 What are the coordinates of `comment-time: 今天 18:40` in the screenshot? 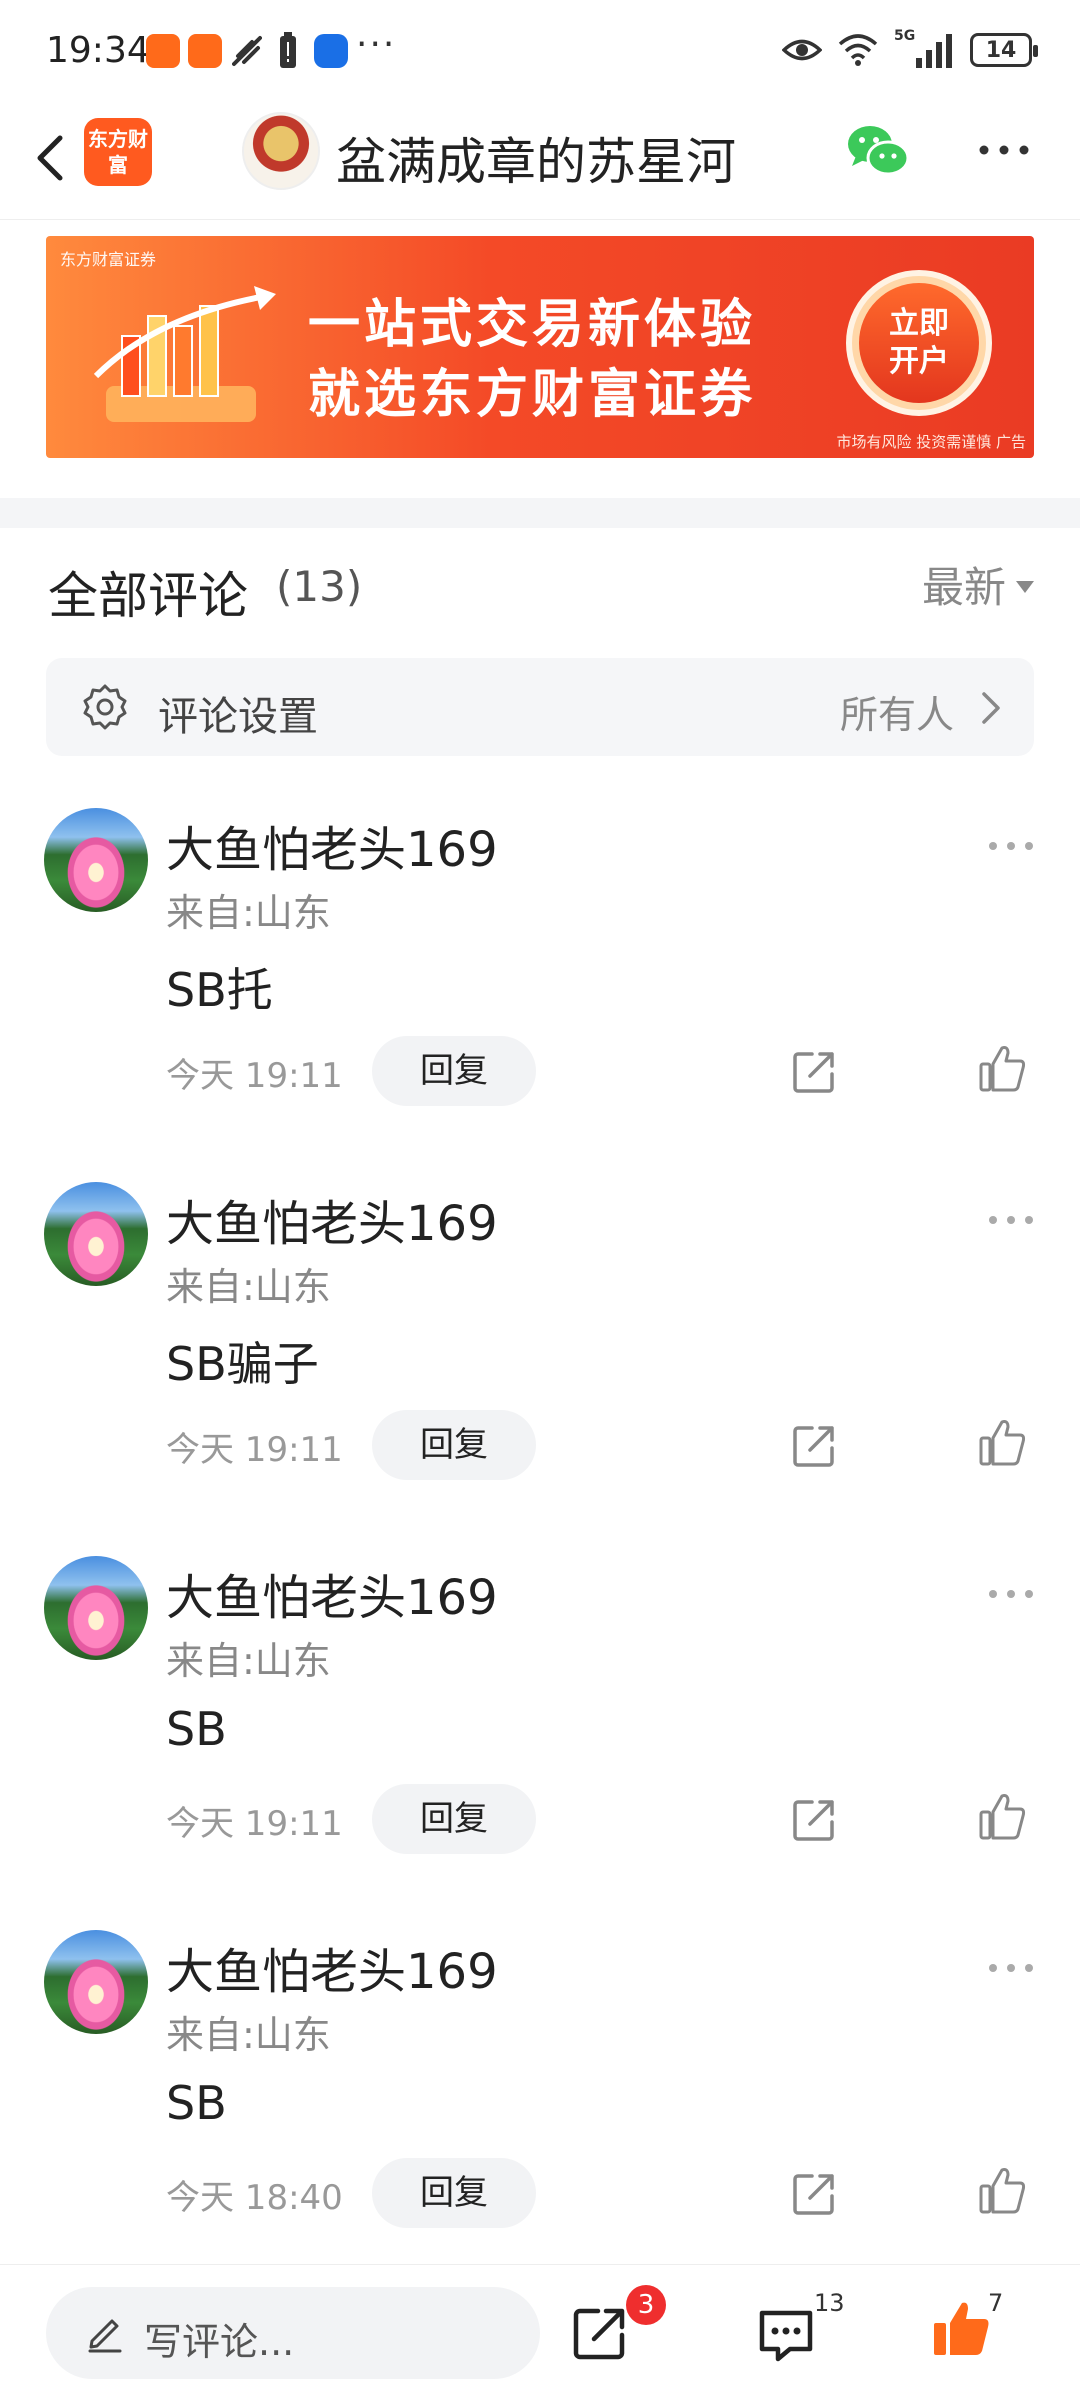 It's located at (254, 2198).